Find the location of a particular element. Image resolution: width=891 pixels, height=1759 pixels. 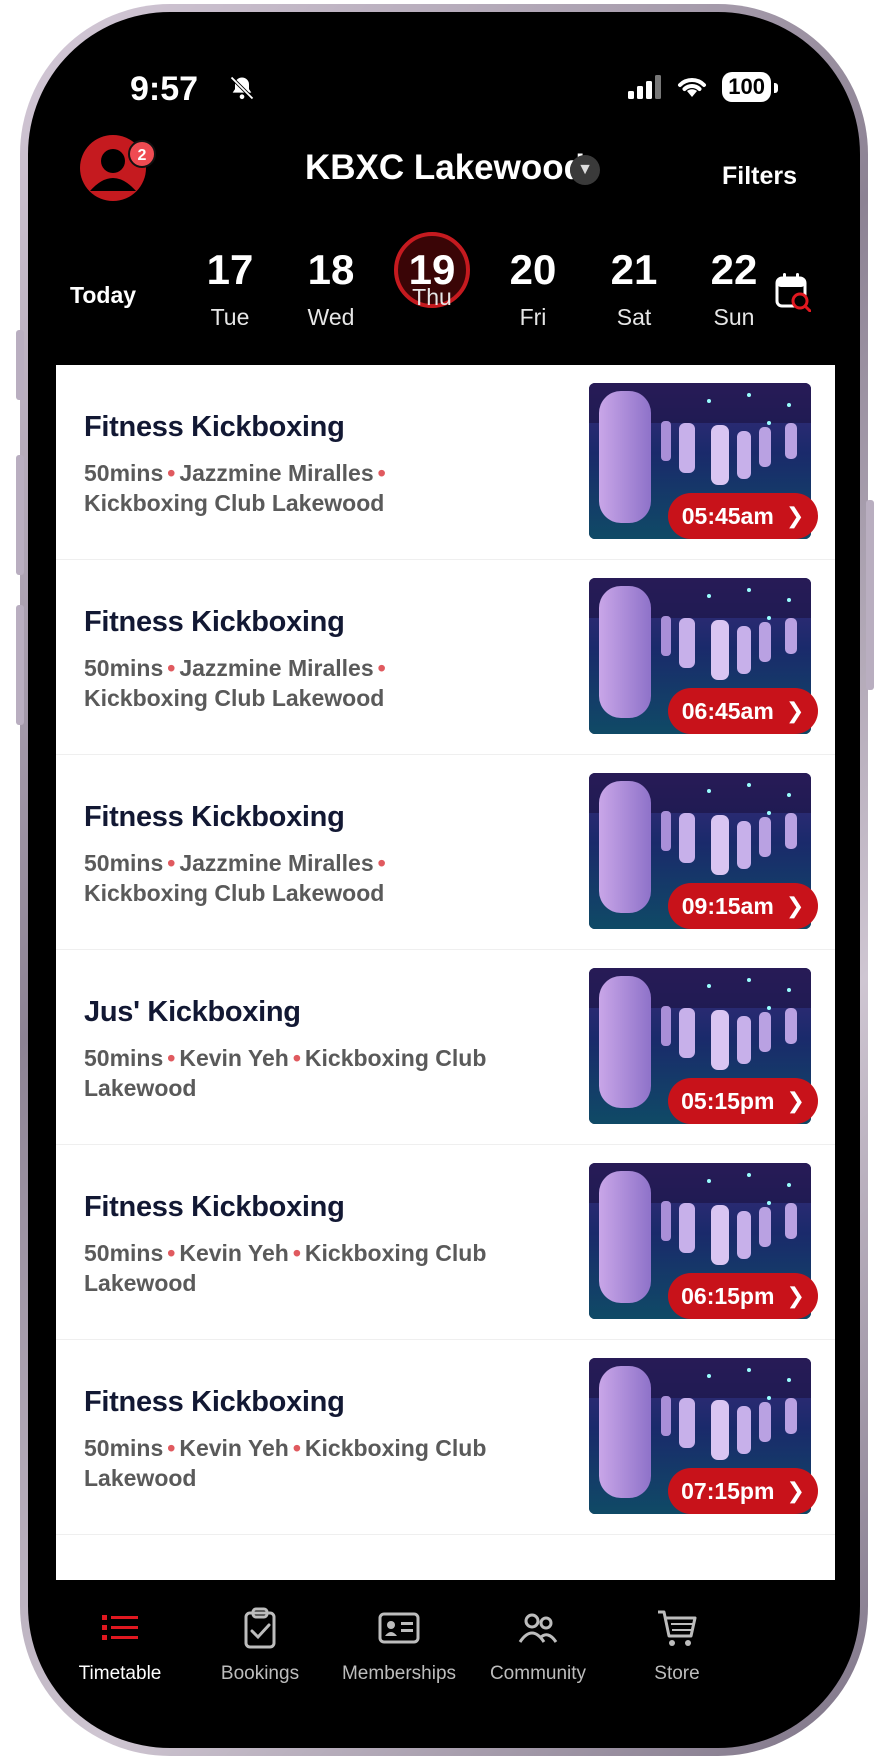

membership-card-icon is located at coordinates (399, 1628).